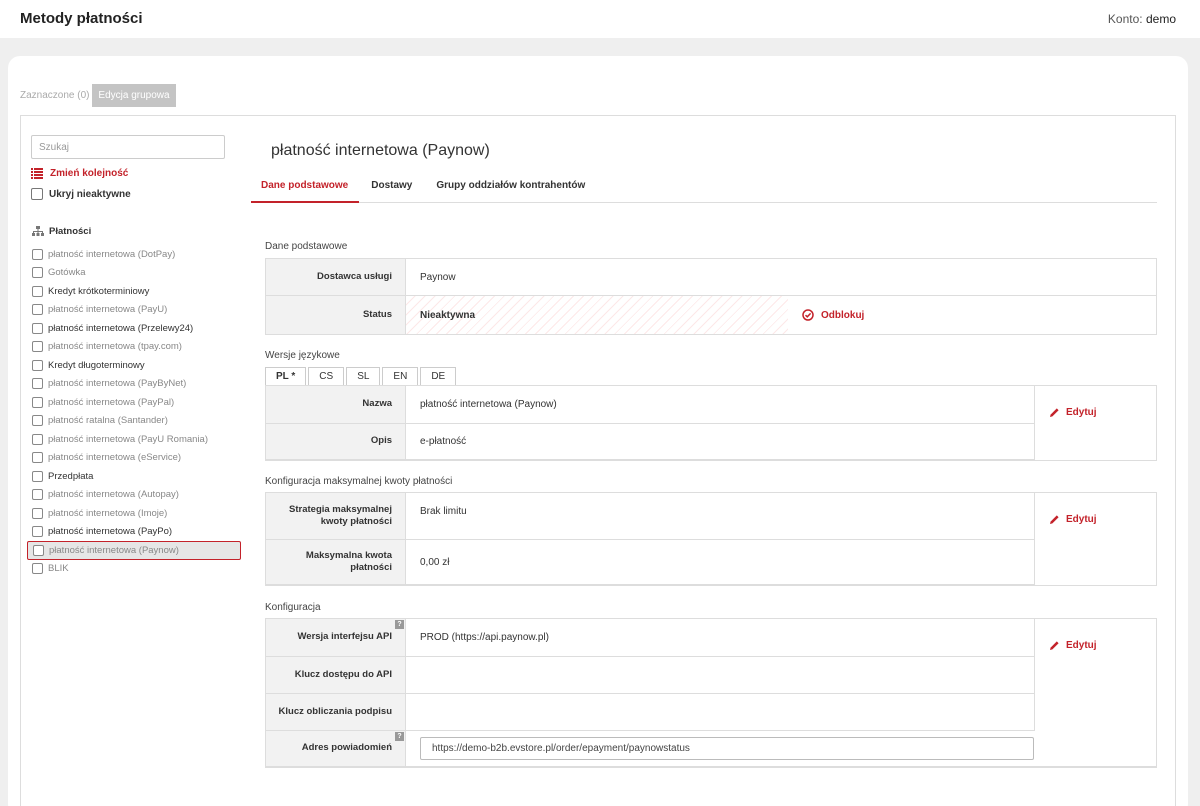 Image resolution: width=1200 pixels, height=806 pixels. I want to click on list-item: płatność internetowa (PayU), so click(134, 310).